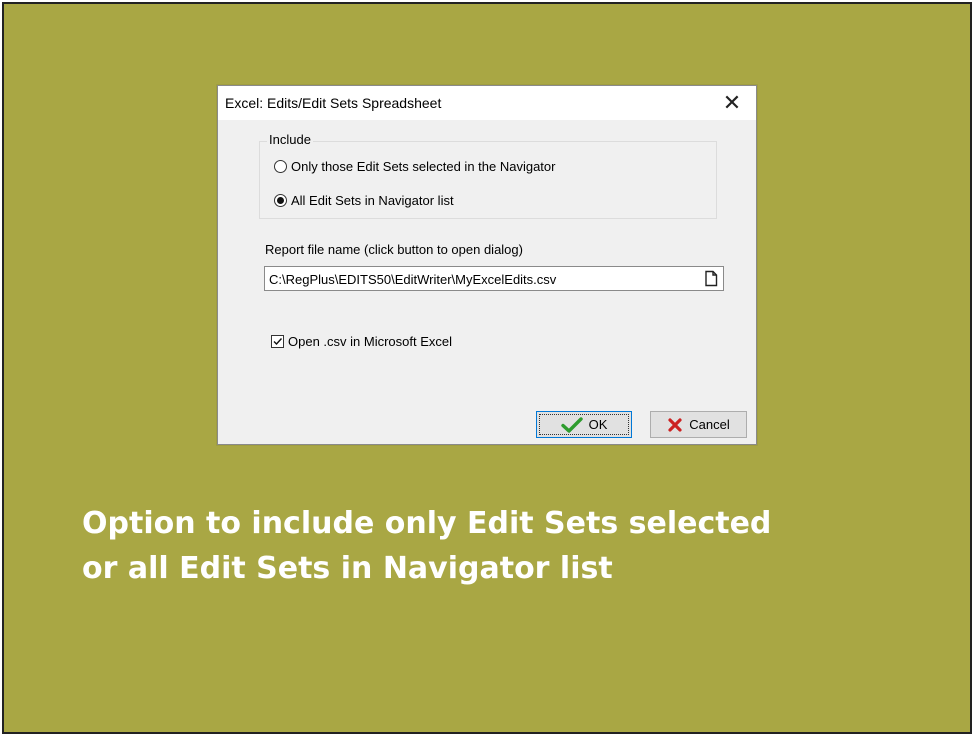 This screenshot has width=978, height=738. Describe the element at coordinates (372, 200) in the screenshot. I see `radio-label-all-sets: All Edit Sets in Navigator list` at that location.